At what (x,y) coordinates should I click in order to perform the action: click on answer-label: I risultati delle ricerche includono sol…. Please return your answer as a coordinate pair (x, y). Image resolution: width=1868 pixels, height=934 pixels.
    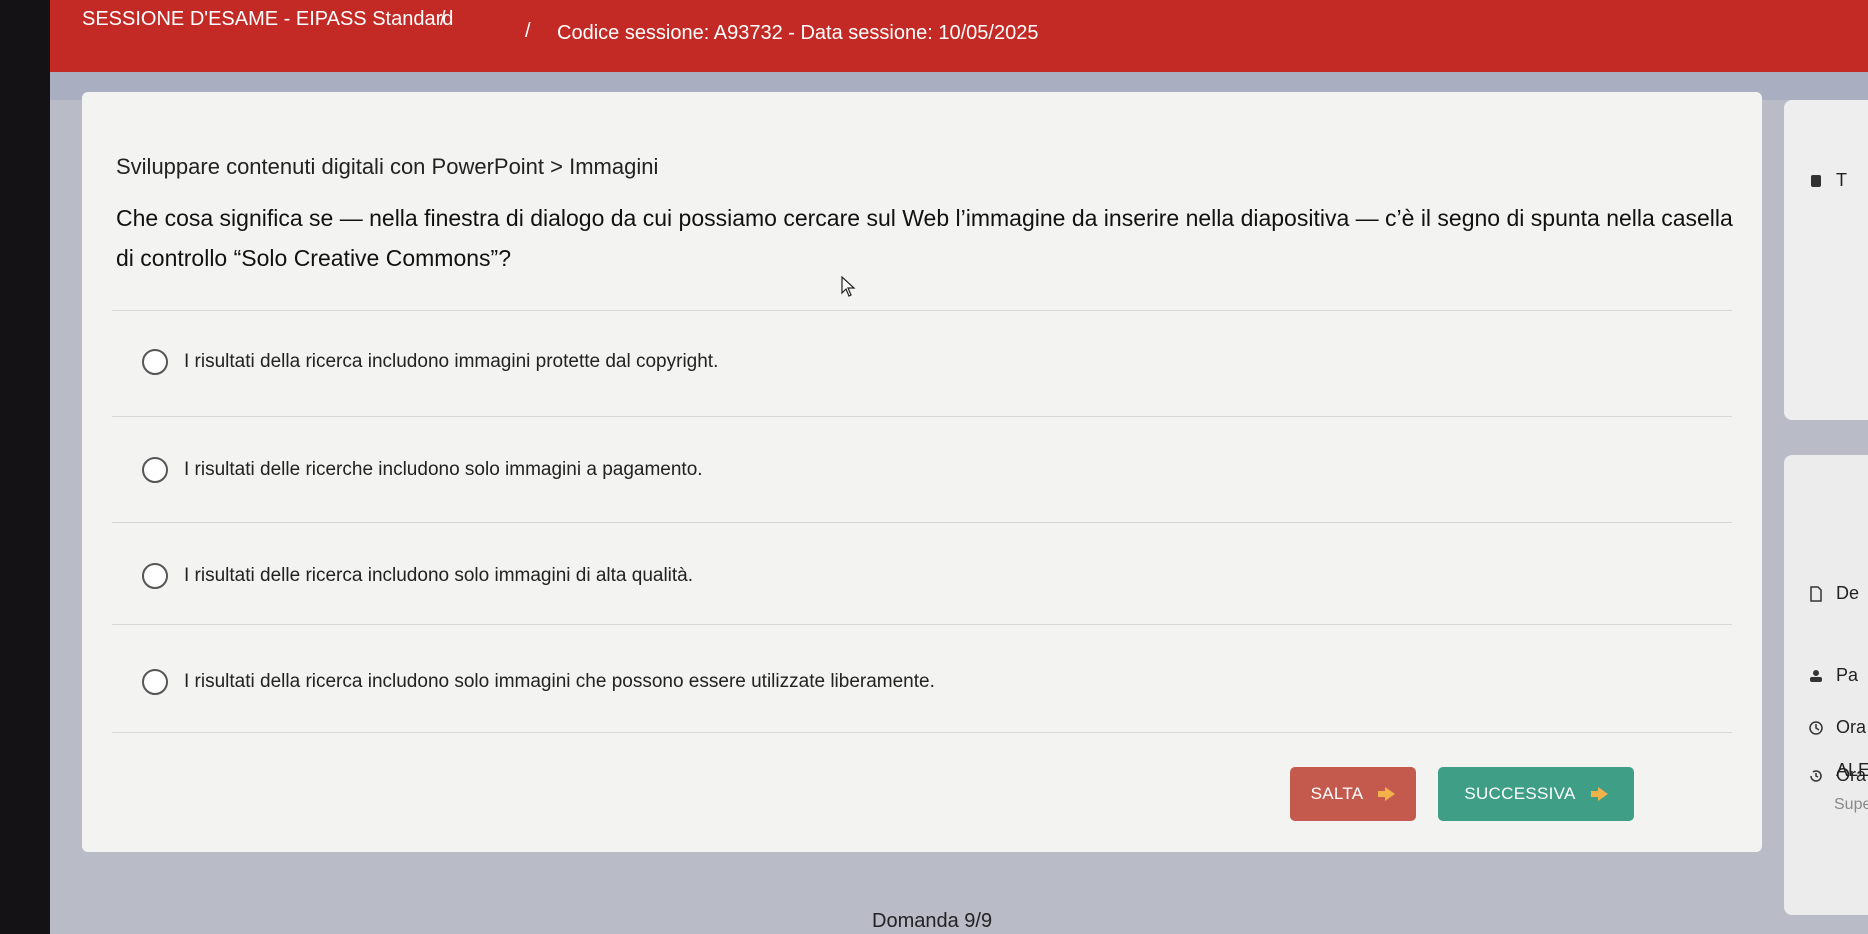
    Looking at the image, I should click on (443, 469).